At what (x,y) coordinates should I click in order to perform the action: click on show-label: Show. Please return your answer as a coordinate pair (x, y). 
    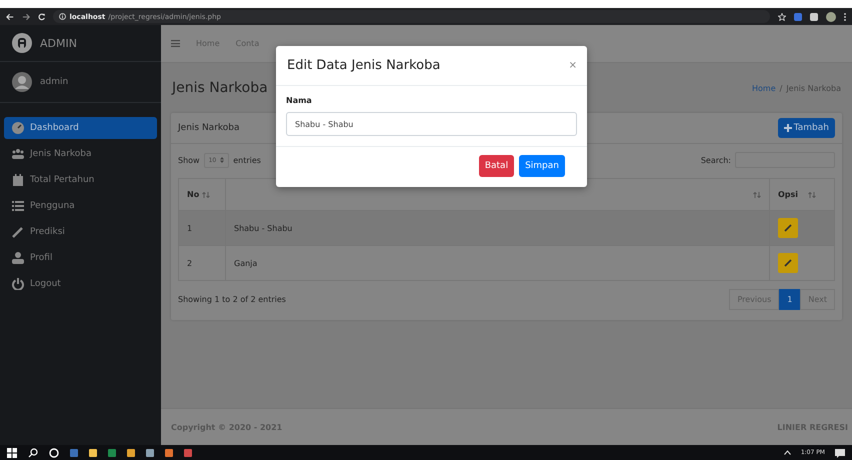
    Looking at the image, I should click on (189, 160).